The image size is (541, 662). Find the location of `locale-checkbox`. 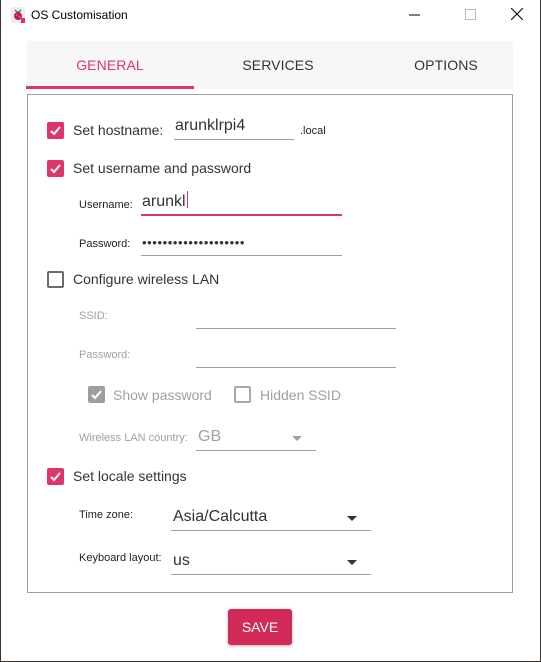

locale-checkbox is located at coordinates (55, 476).